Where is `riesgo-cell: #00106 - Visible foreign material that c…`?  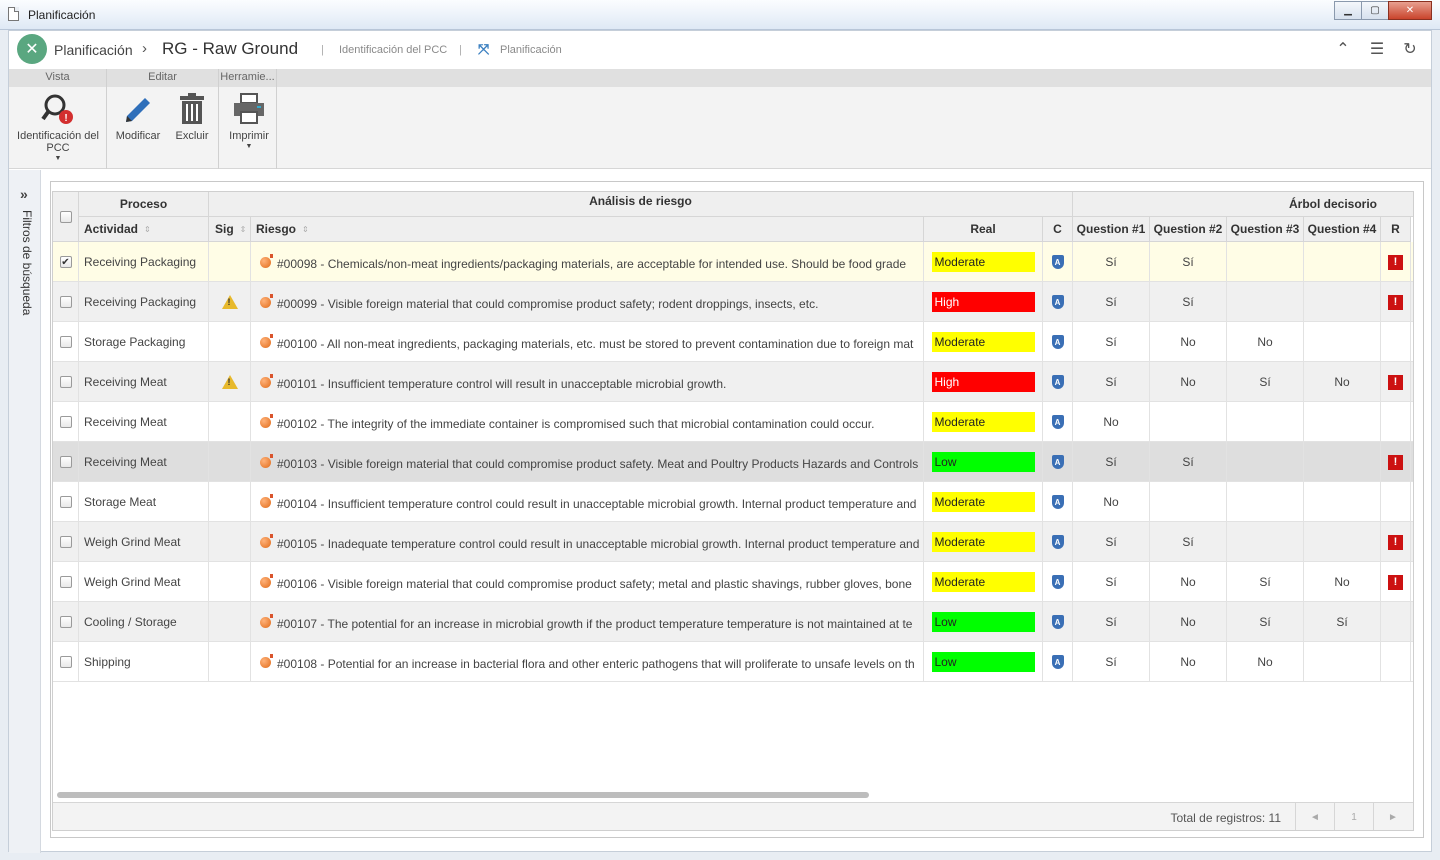 riesgo-cell: #00106 - Visible foreign material that c… is located at coordinates (587, 582).